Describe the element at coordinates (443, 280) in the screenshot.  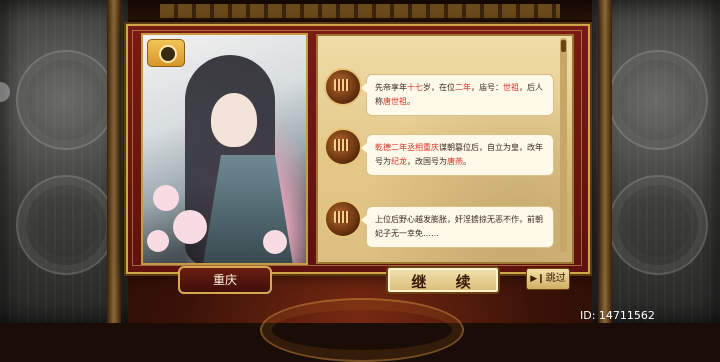
I see `continue-button: 继 续` at that location.